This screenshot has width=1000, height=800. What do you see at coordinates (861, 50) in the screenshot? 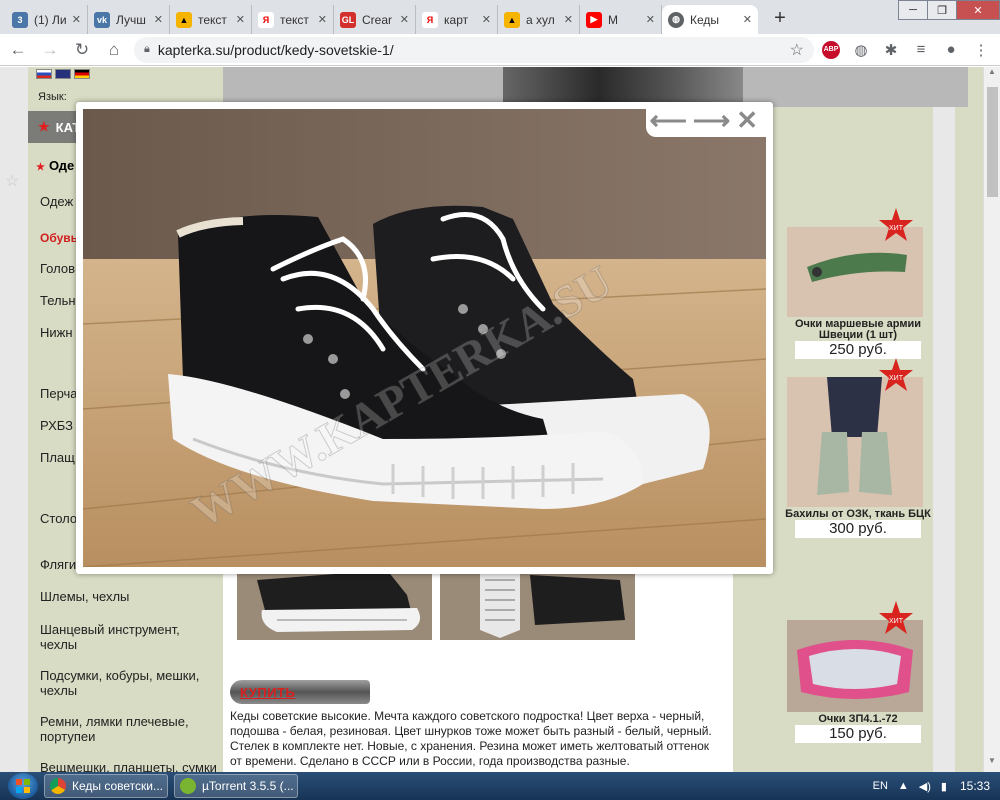
I see `globe-extension-icon: ◍` at bounding box center [861, 50].